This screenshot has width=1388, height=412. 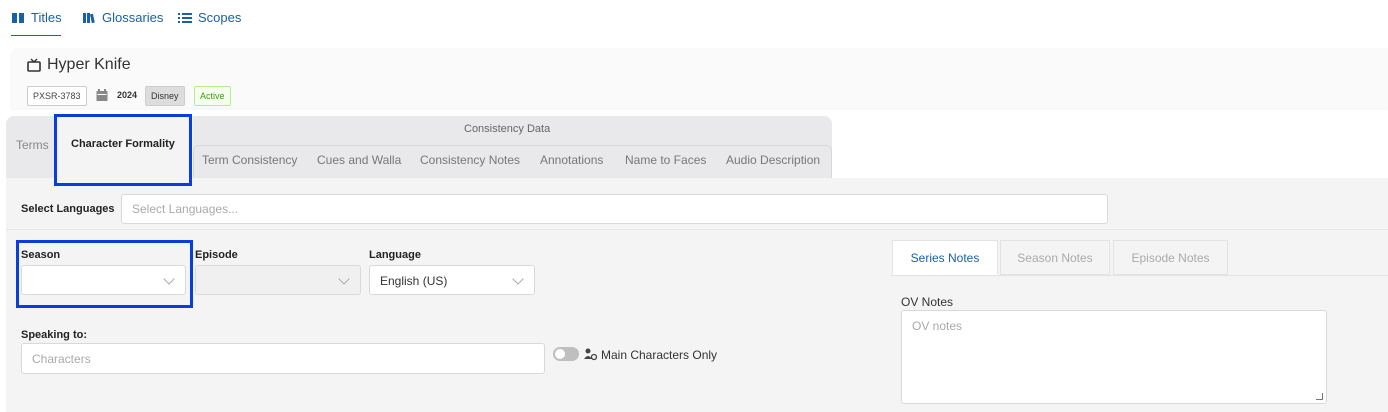 What do you see at coordinates (89, 64) in the screenshot?
I see `title-name: Hyper Knife` at bounding box center [89, 64].